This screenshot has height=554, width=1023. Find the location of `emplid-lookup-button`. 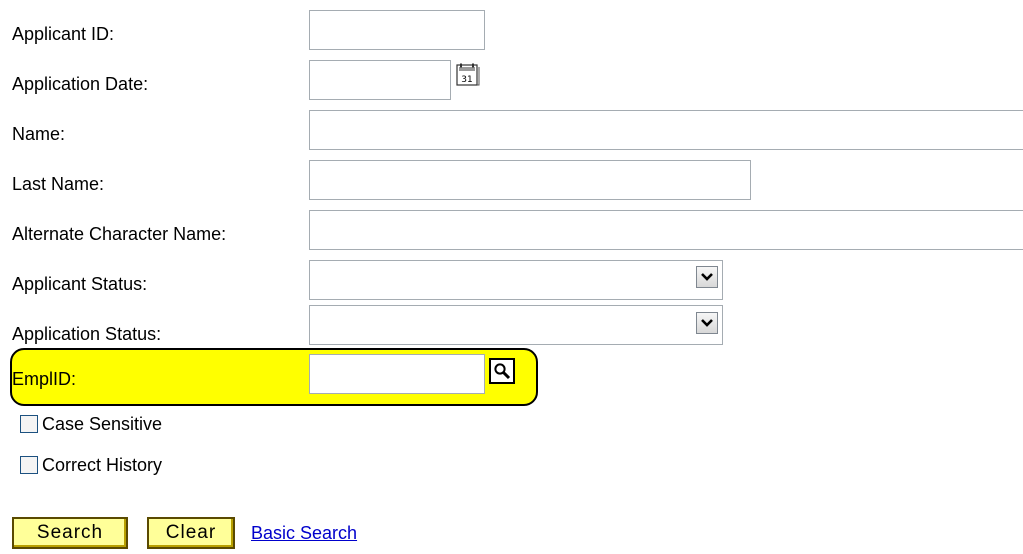

emplid-lookup-button is located at coordinates (502, 371).